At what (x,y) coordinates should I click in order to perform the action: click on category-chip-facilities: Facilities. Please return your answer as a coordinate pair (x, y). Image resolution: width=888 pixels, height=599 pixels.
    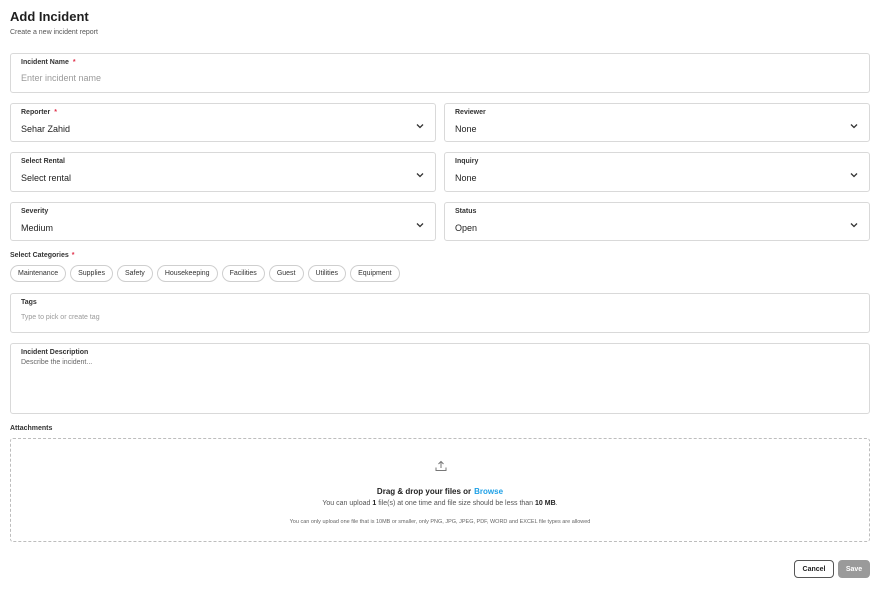
    Looking at the image, I should click on (243, 273).